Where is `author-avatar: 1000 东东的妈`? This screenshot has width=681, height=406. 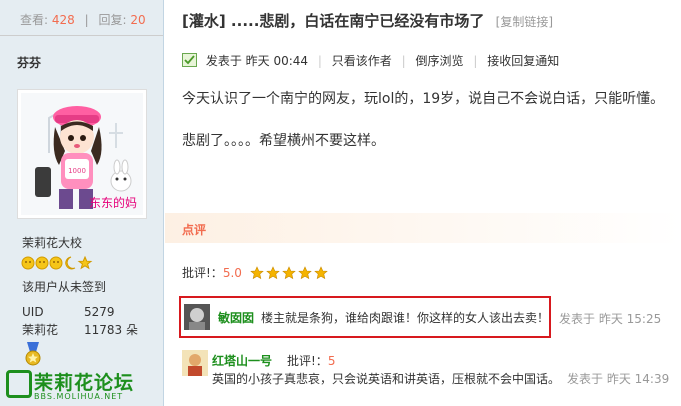
author-avatar: 1000 东东的妈 is located at coordinates (82, 154).